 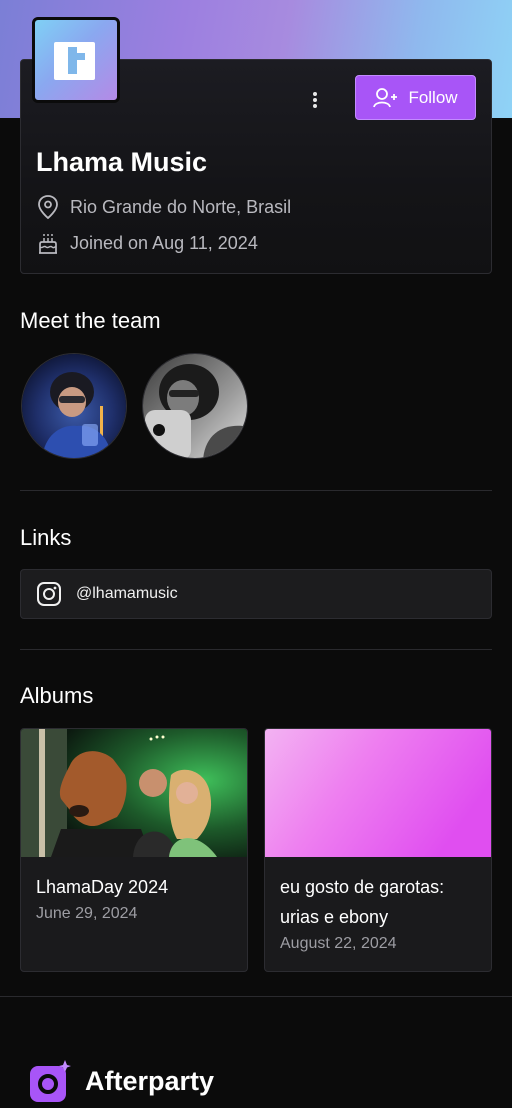 What do you see at coordinates (164, 242) in the screenshot?
I see `joined-text: Joined on Aug 11, 2024` at bounding box center [164, 242].